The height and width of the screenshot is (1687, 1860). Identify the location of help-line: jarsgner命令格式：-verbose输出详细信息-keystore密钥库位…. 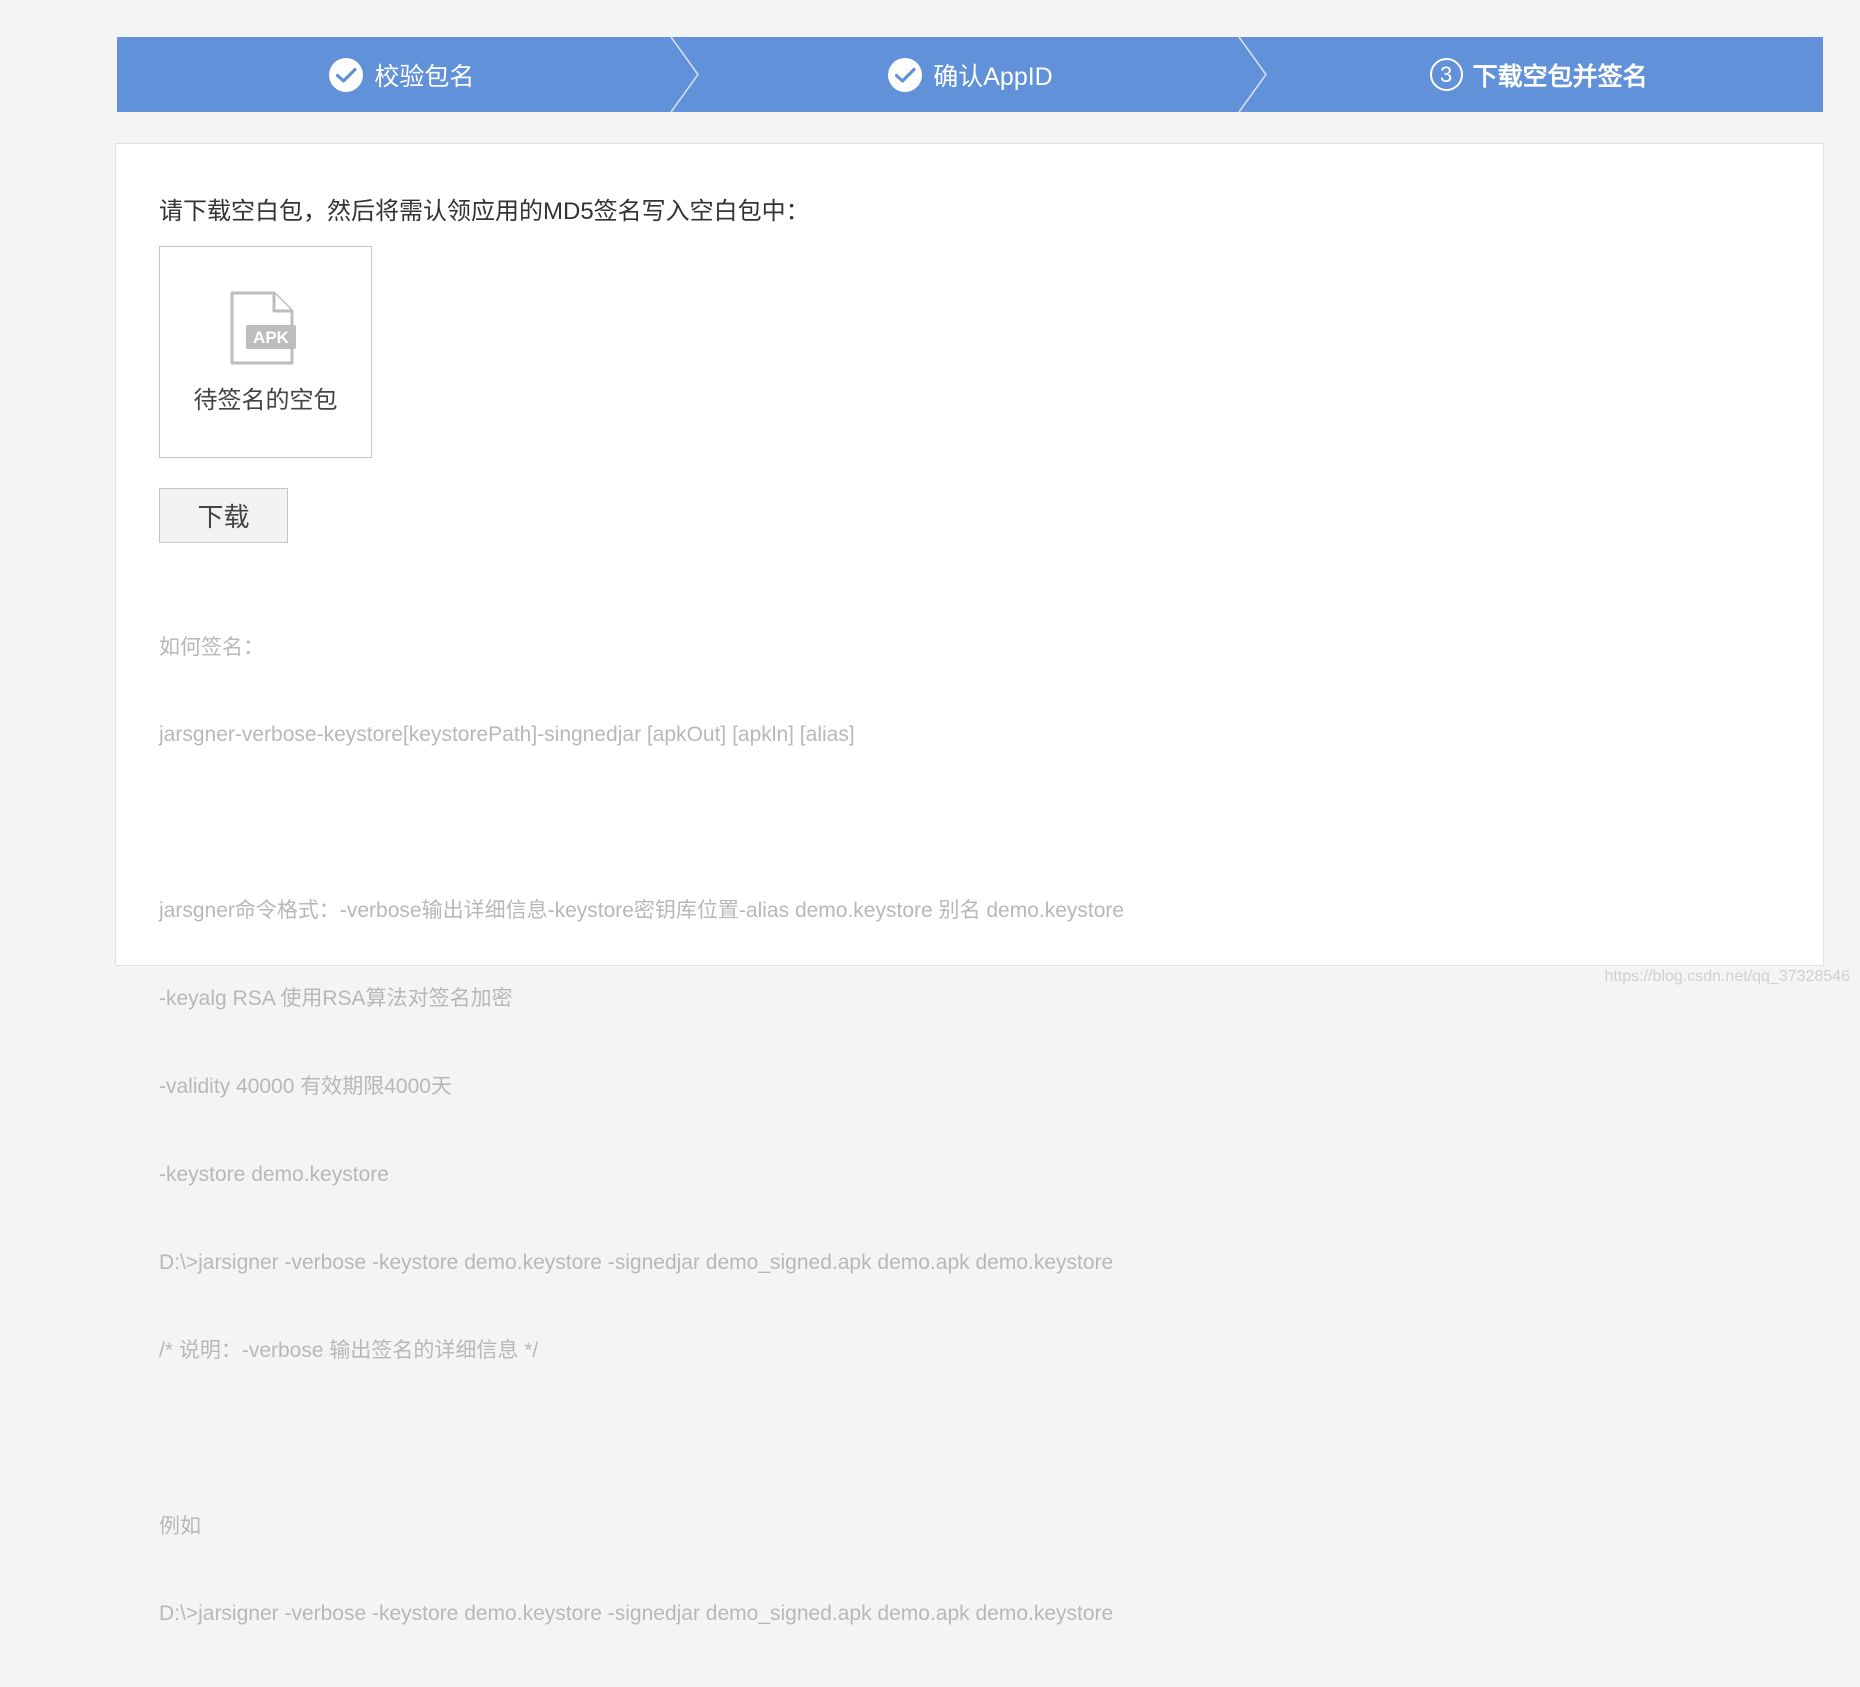
(642, 911).